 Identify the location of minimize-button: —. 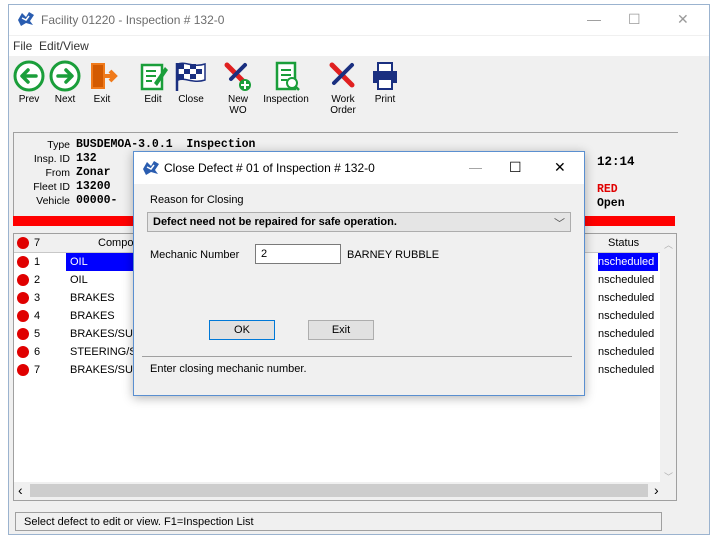
(594, 19).